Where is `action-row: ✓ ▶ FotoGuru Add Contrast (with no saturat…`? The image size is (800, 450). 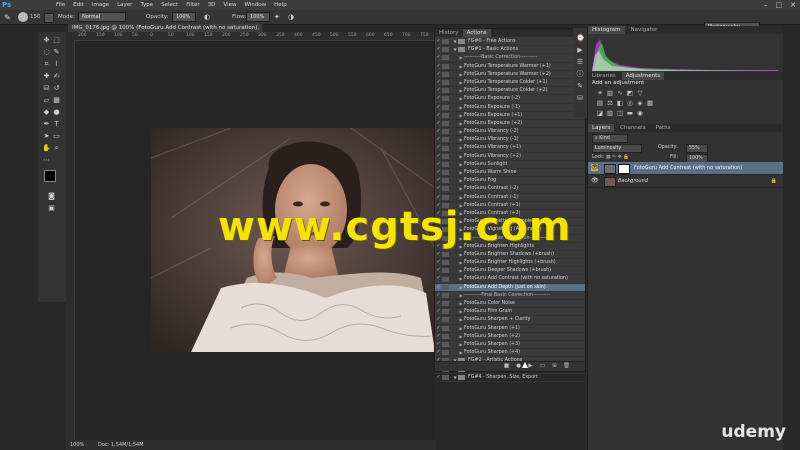 action-row: ✓ ▶ FotoGuru Add Contrast (with no saturat… is located at coordinates (510, 279).